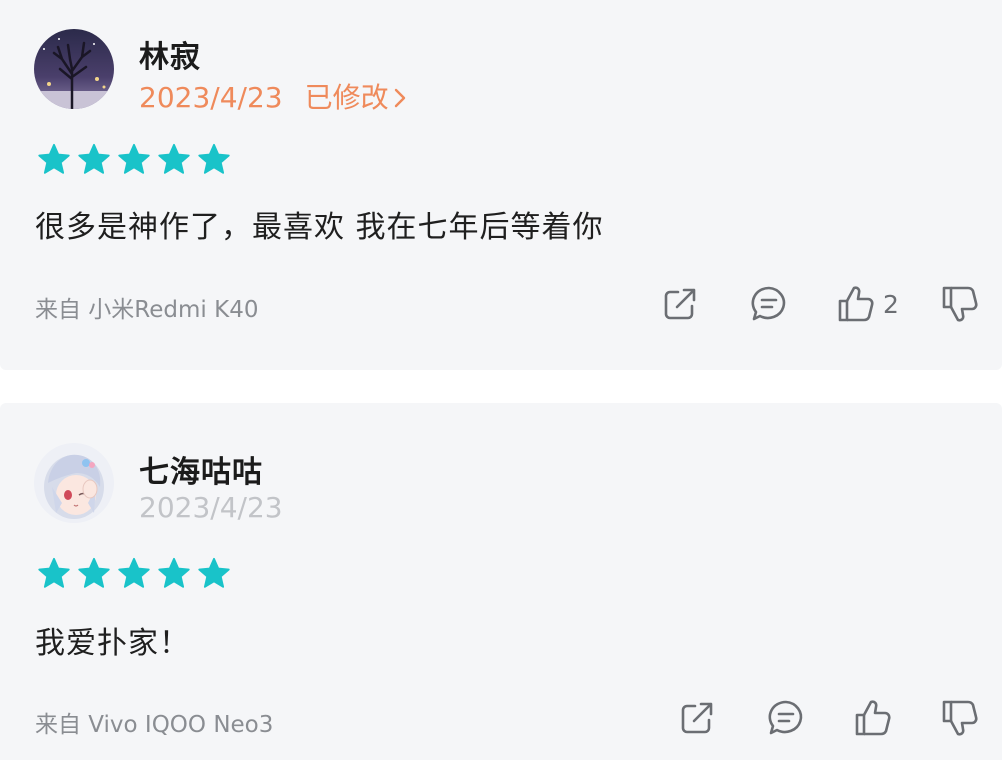 This screenshot has height=760, width=1002. I want to click on anime-girl-avatar-icon, so click(74, 483).